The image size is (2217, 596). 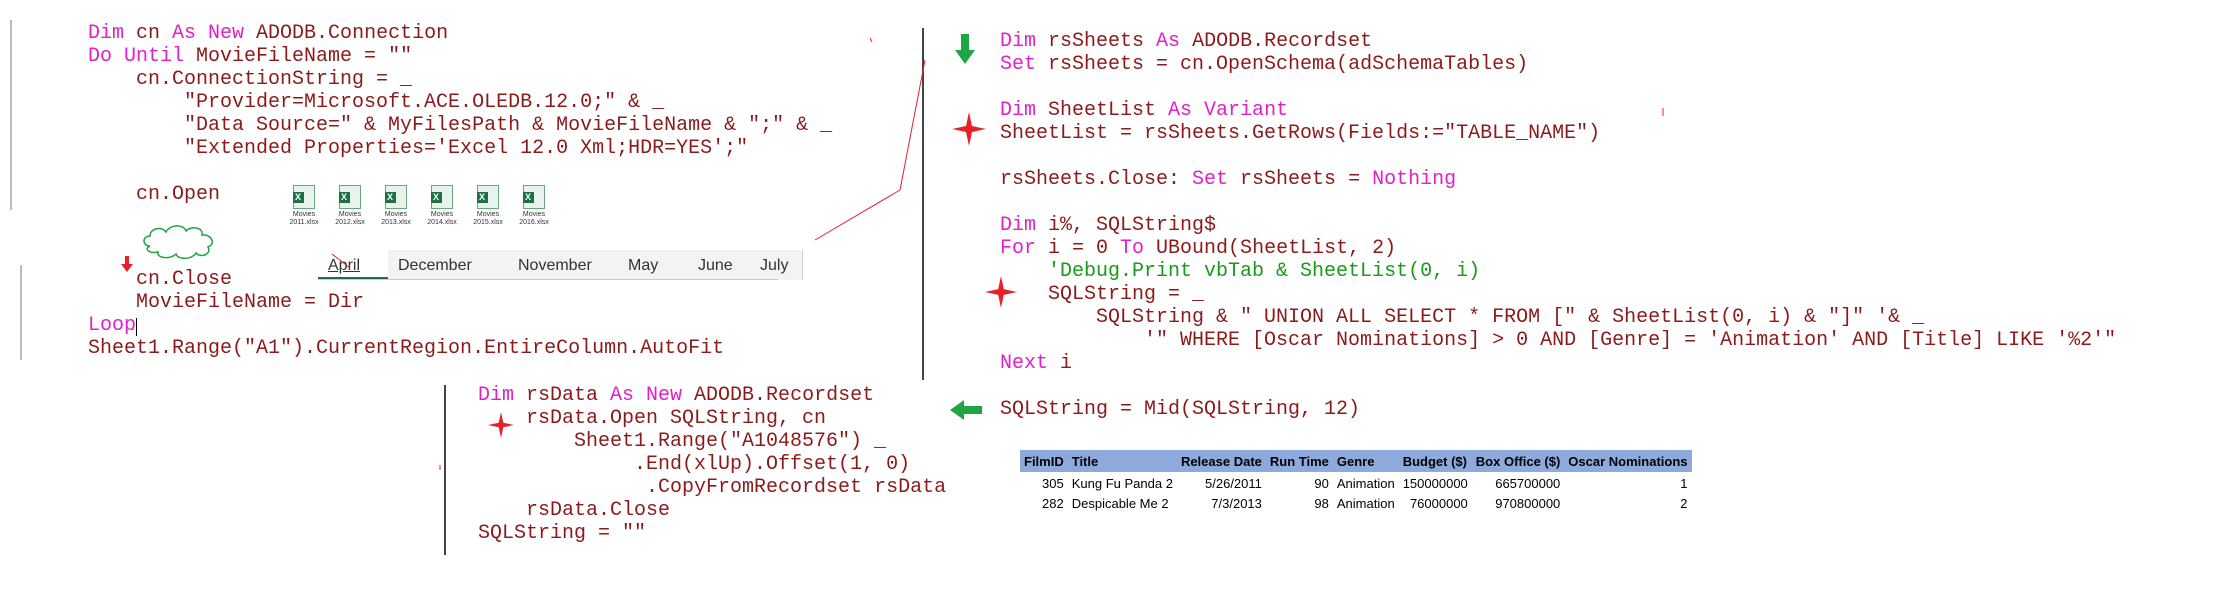 I want to click on table-cell: 7/3/2013, so click(x=1236, y=503).